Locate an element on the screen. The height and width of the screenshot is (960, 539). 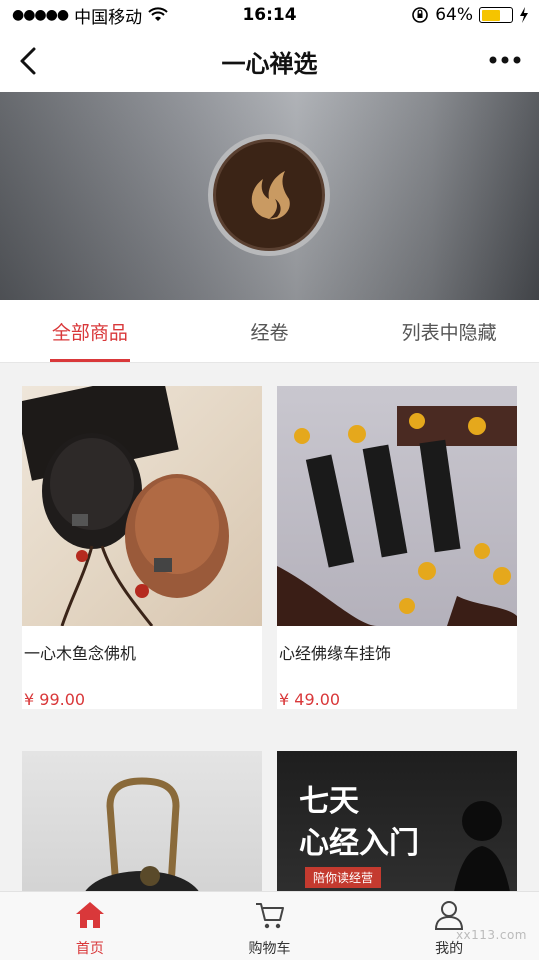
nav-bar: 一心禅选 is located at coordinates (269, 61).